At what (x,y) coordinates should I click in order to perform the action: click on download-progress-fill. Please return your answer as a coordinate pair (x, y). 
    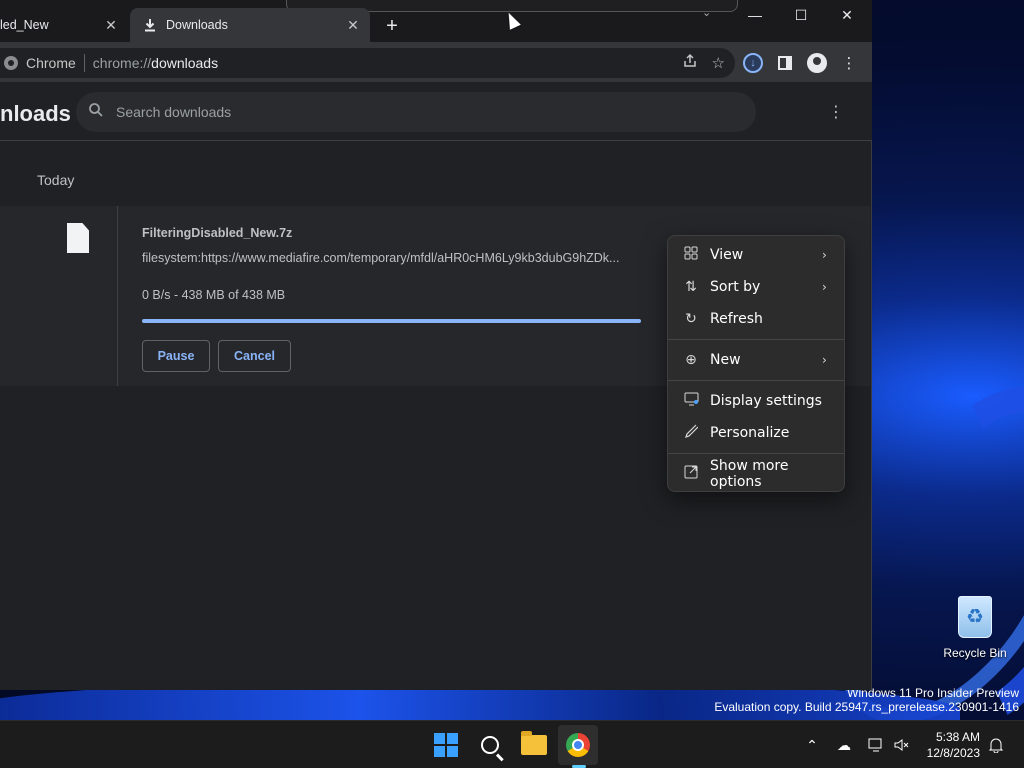
    Looking at the image, I should click on (391, 321).